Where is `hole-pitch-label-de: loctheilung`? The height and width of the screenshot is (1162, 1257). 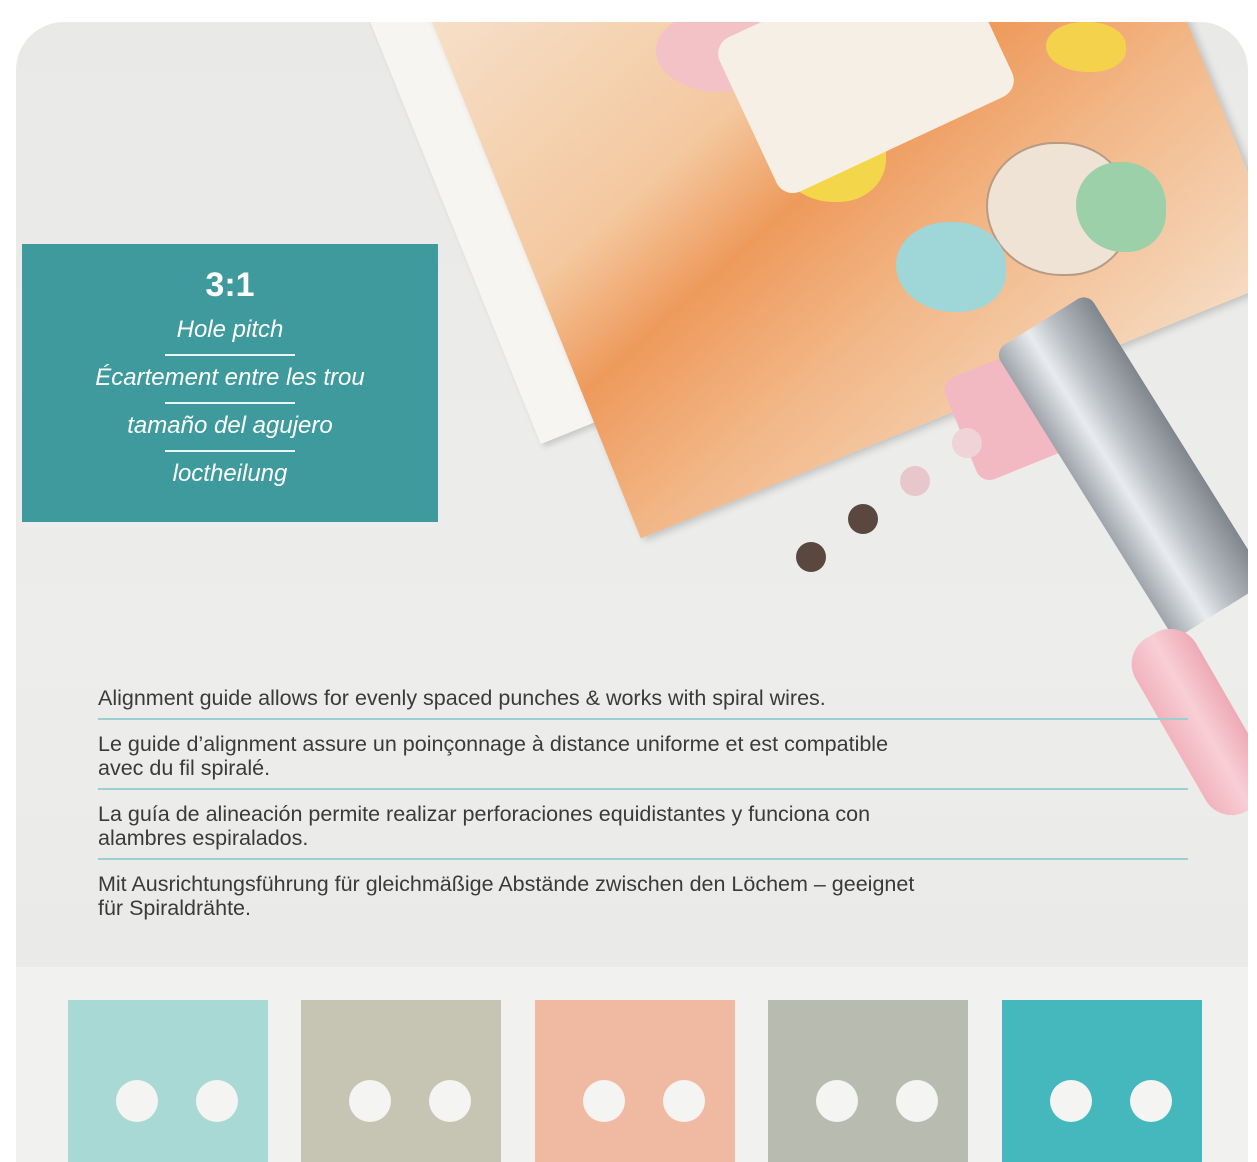
hole-pitch-label-de: loctheilung is located at coordinates (230, 474).